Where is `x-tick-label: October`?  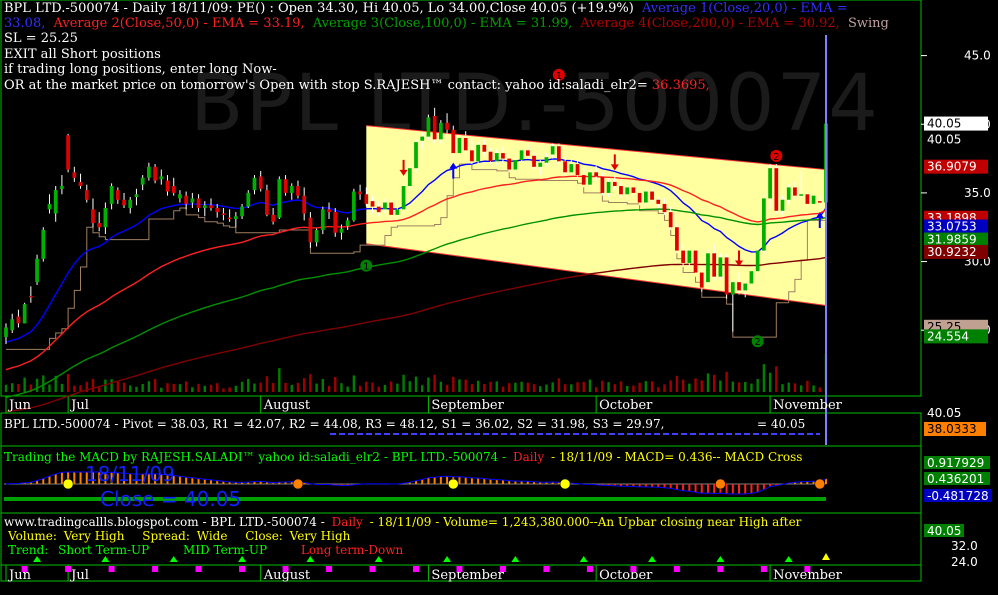 x-tick-label: October is located at coordinates (626, 575).